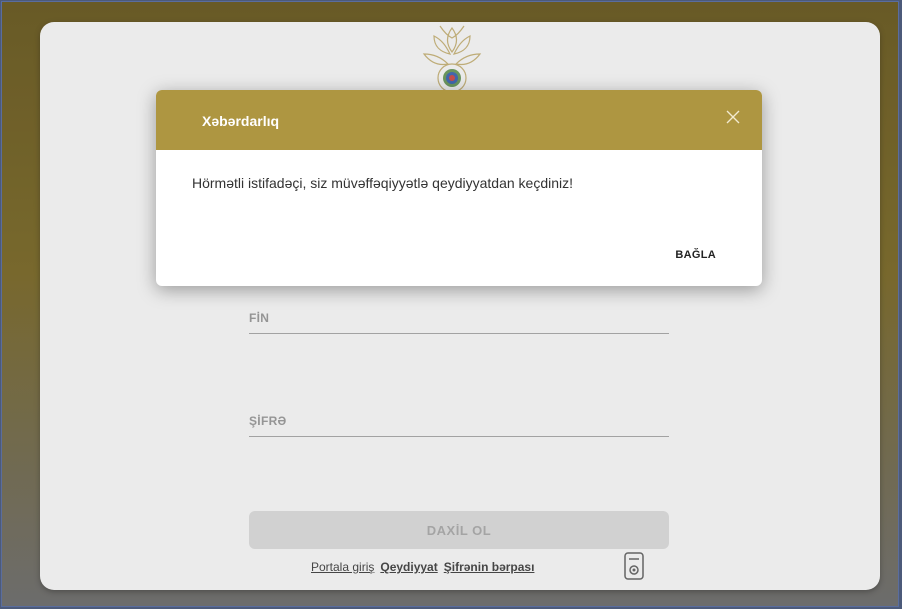 This screenshot has height=609, width=902. Describe the element at coordinates (733, 117) in the screenshot. I see `close-icon` at that location.